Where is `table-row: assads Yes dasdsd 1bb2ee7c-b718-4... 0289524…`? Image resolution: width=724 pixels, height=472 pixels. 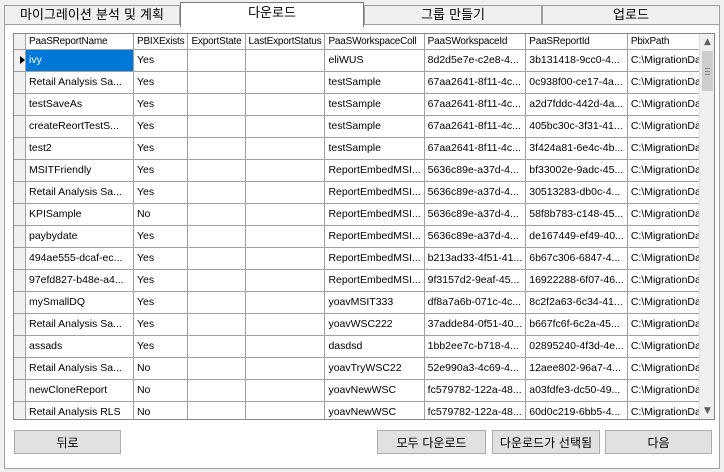 table-row: assads Yes dasdsd 1bb2ee7c-b718-4... 0289524… is located at coordinates (357, 346).